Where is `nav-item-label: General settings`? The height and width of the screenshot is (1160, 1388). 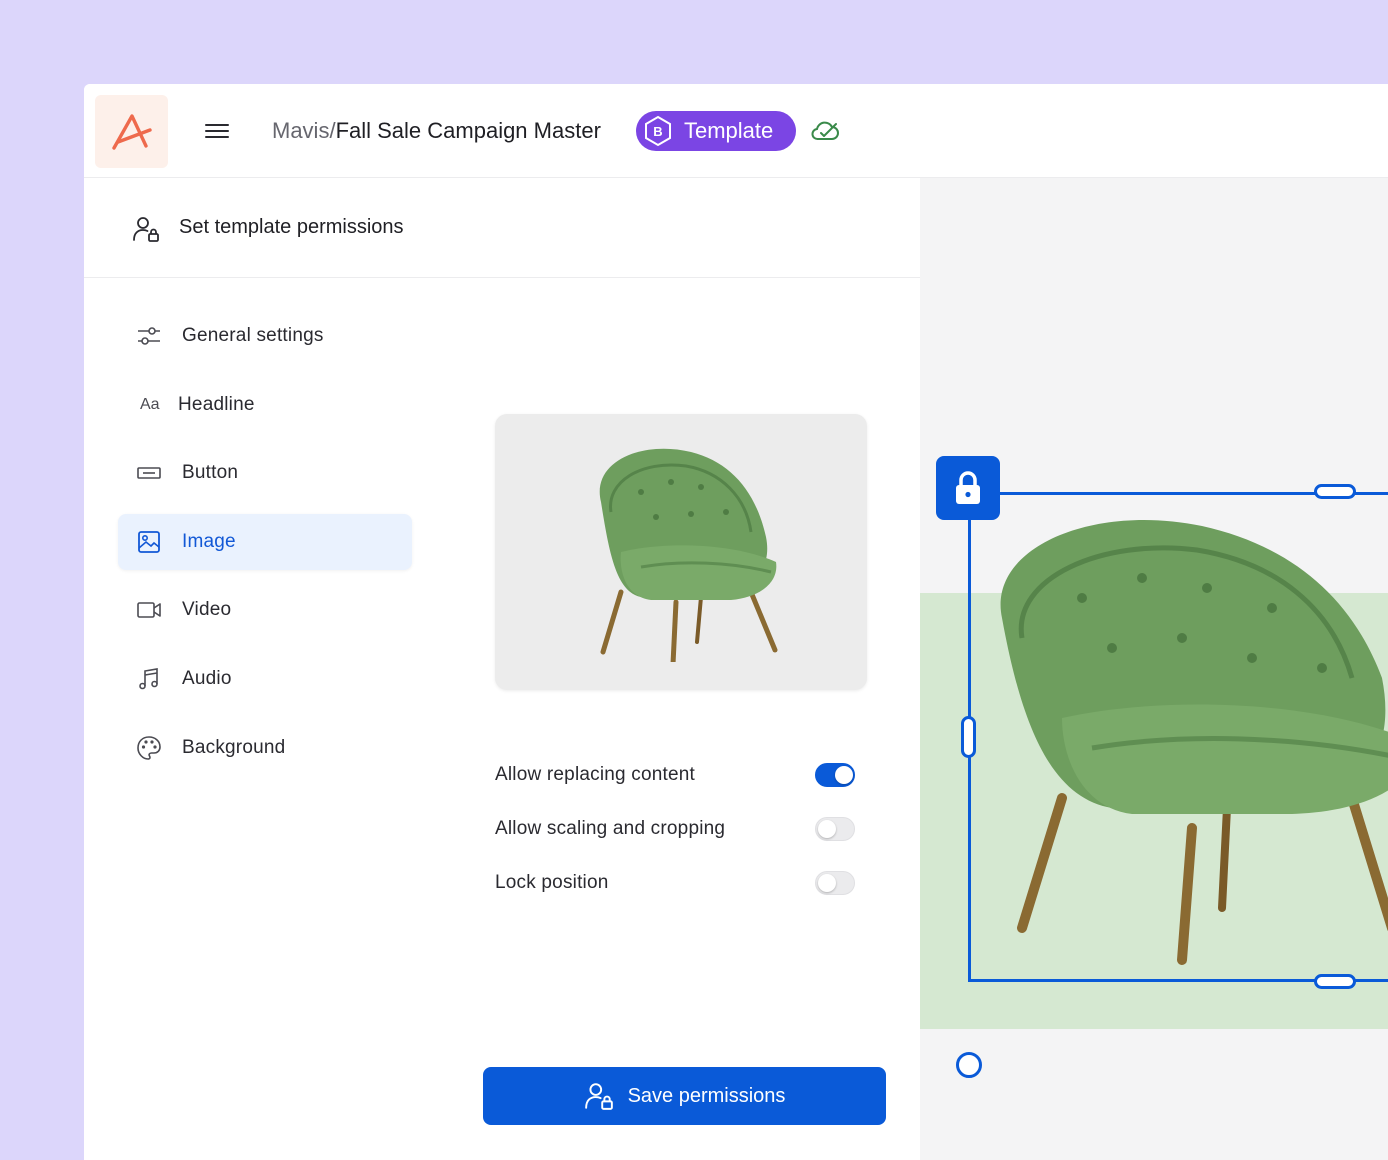 nav-item-label: General settings is located at coordinates (253, 335).